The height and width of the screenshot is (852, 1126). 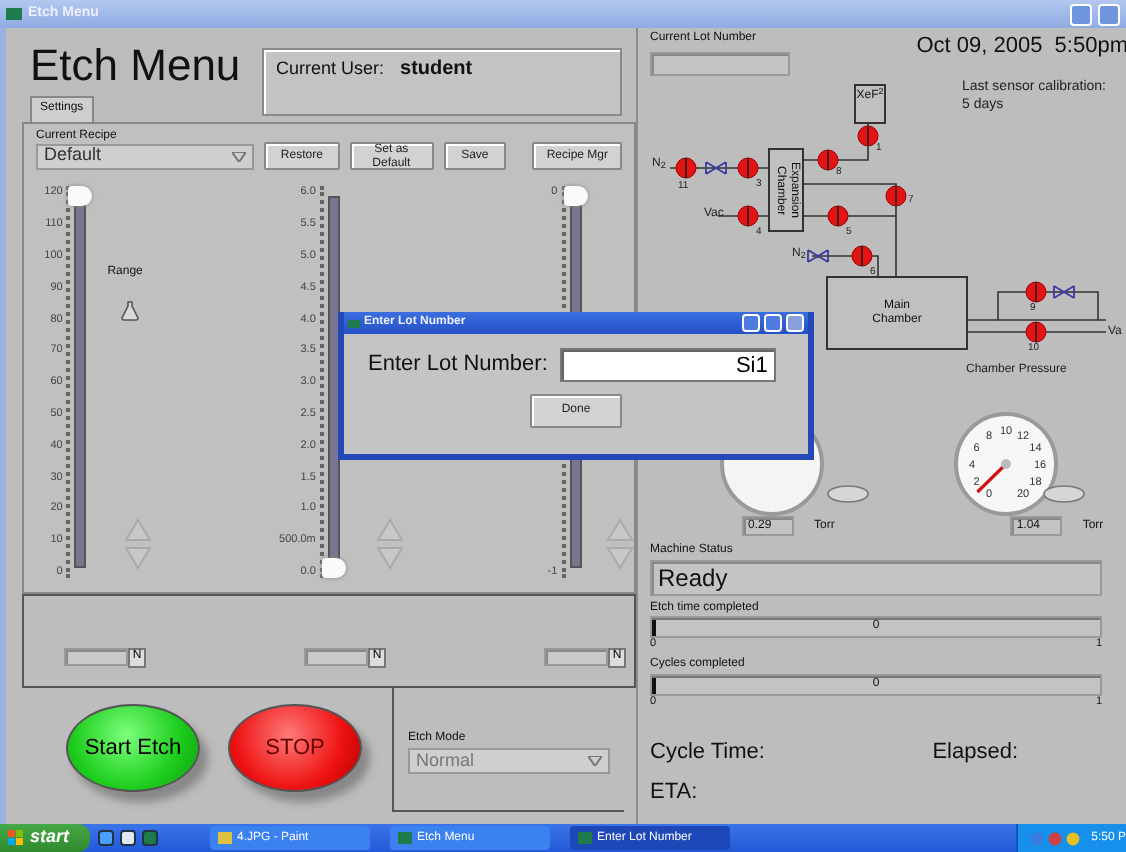 I want to click on ie-icon, so click(x=105, y=838).